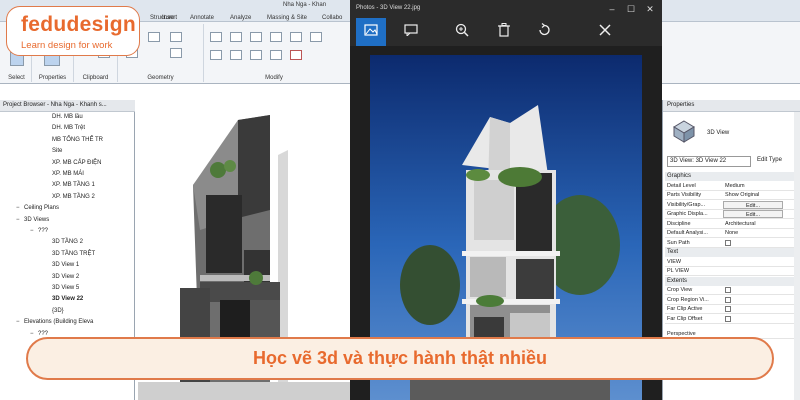  I want to click on browser-tree-item: Elevations (Building Eleva, so click(58, 322).